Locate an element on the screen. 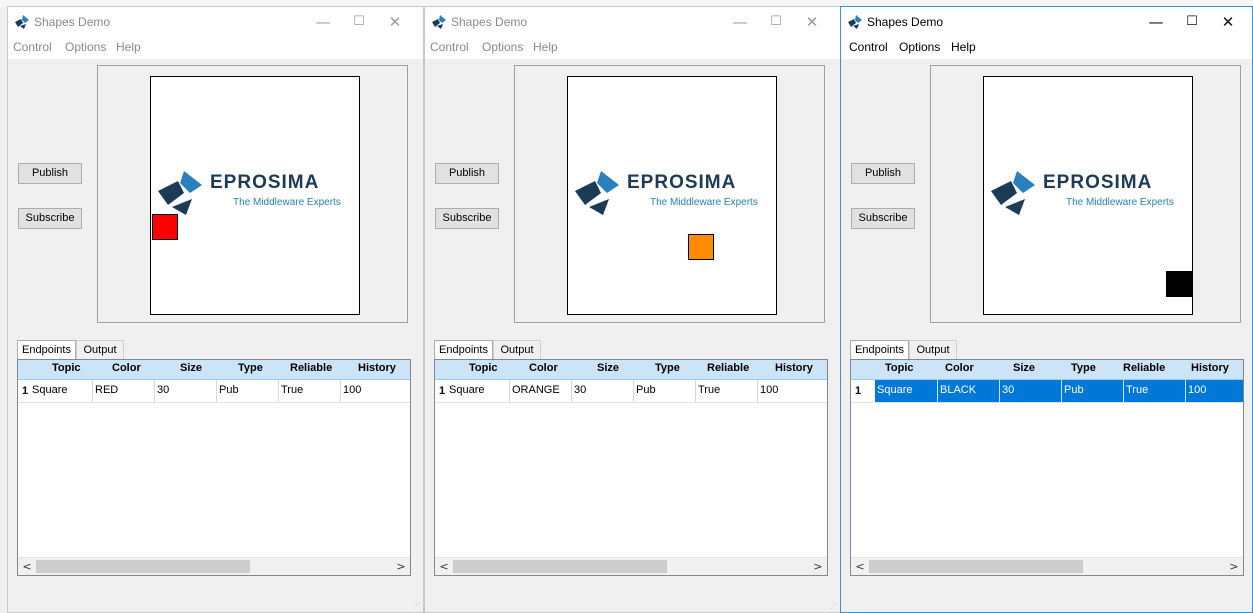  table-row: 1 Square ORANGE 30 Pub True 100 is located at coordinates (631, 391).